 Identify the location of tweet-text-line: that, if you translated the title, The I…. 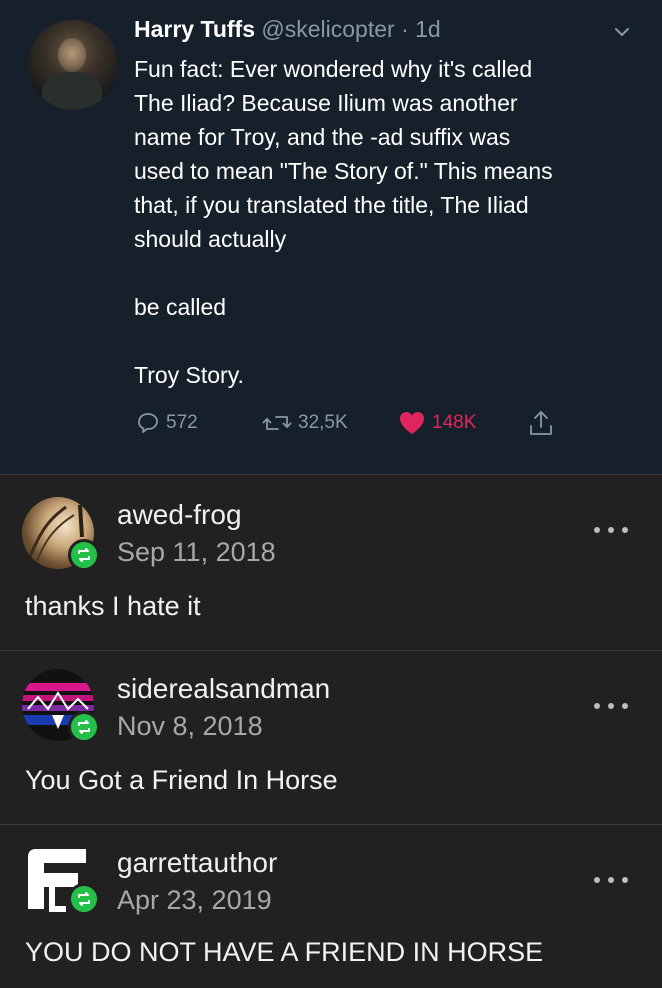
(331, 205).